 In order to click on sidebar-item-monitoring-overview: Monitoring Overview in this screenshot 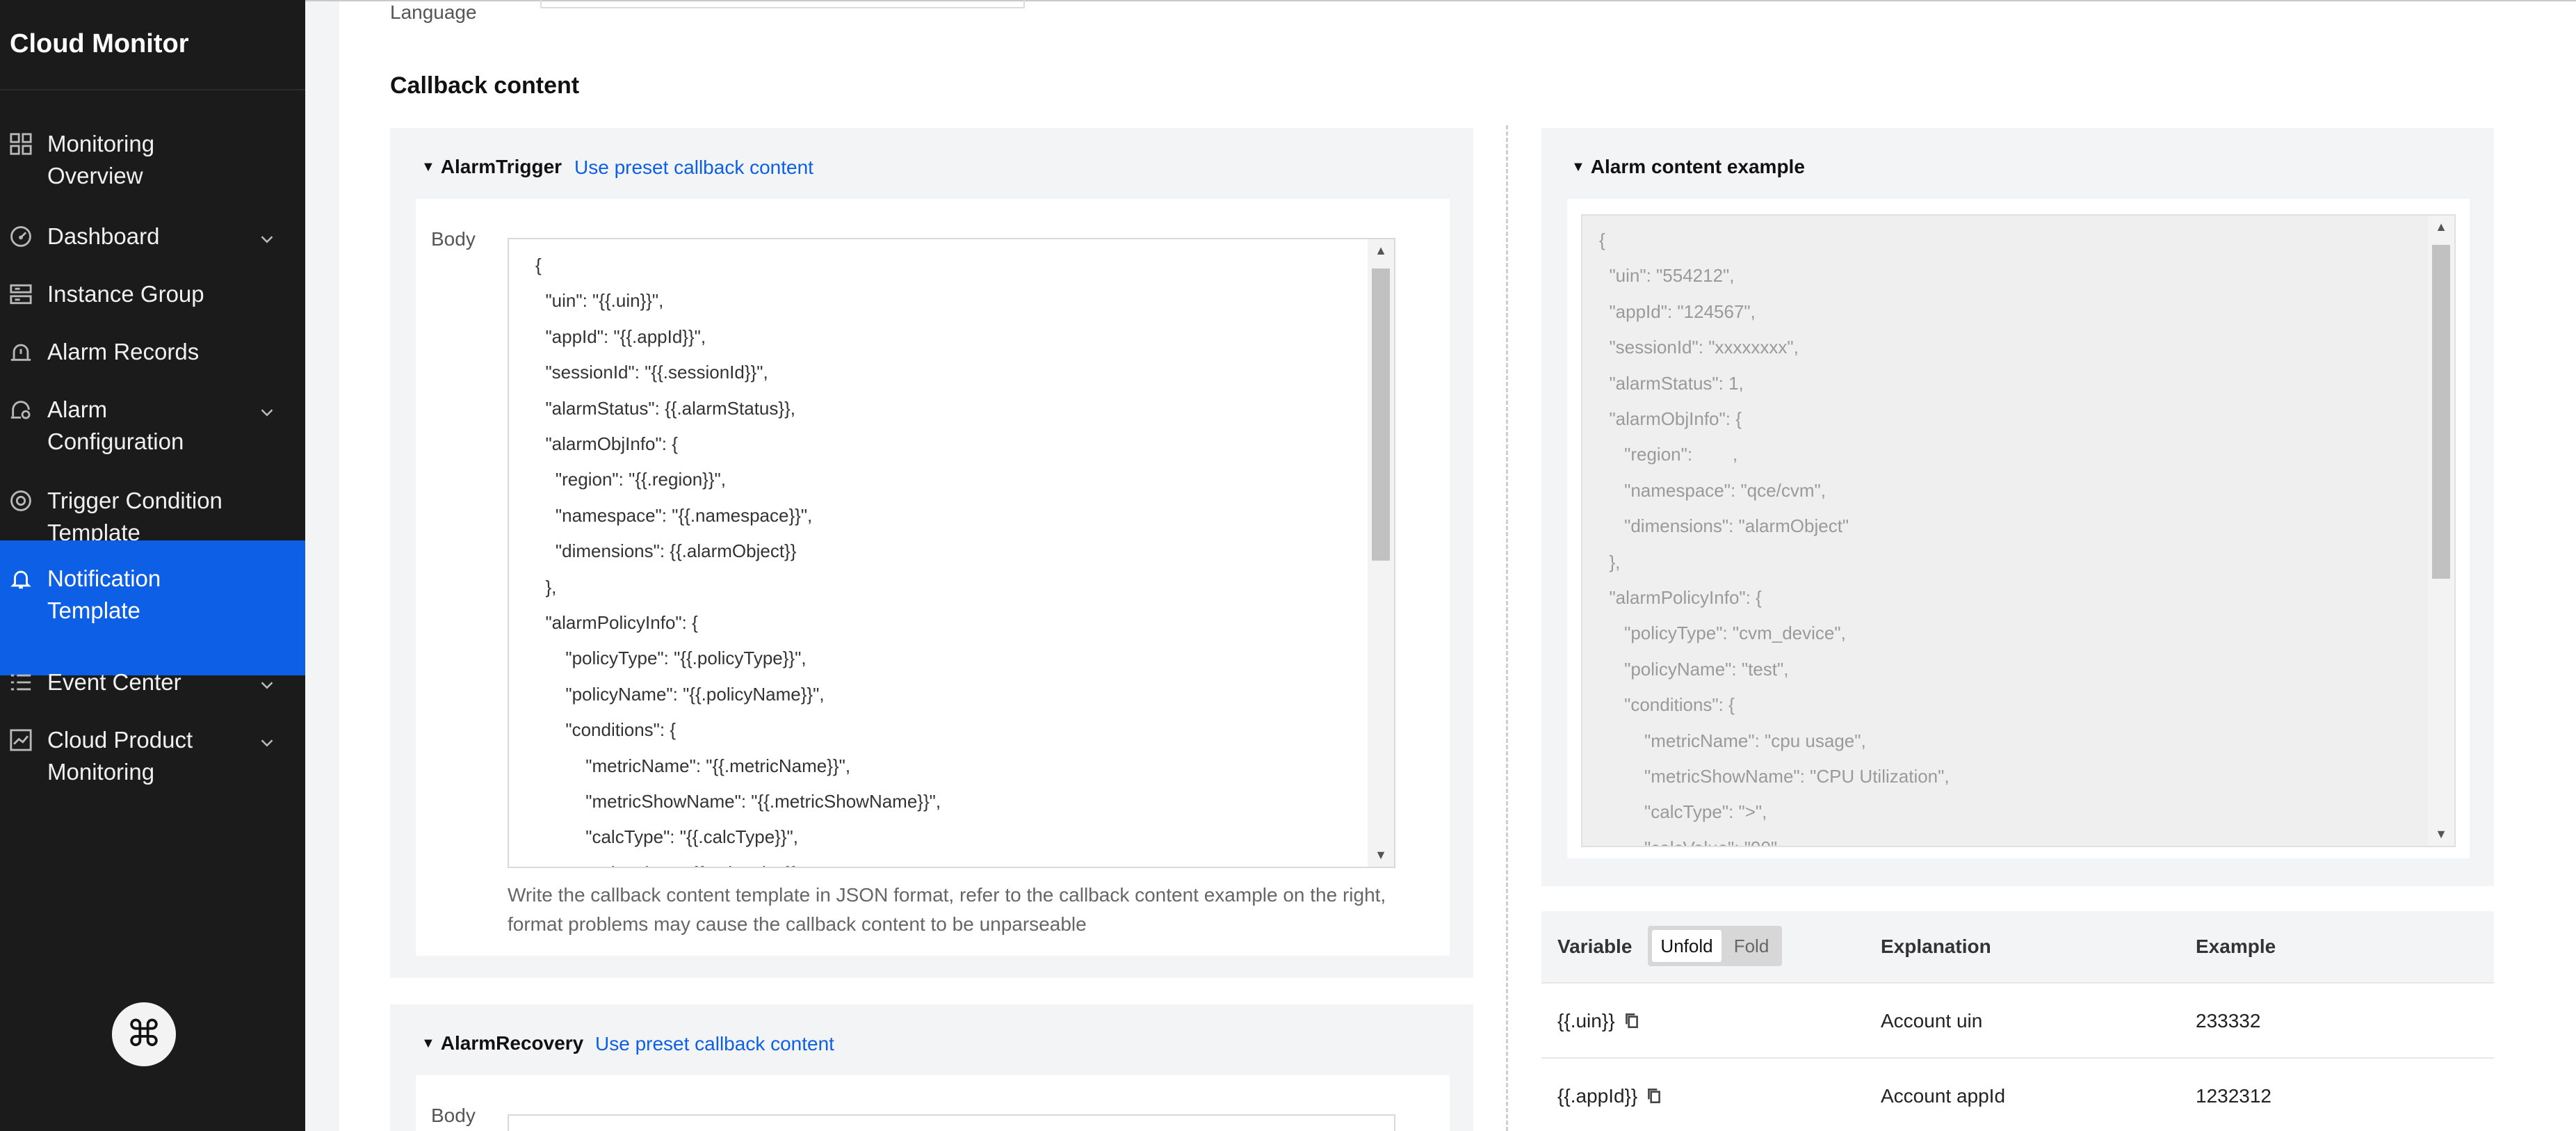, I will do `click(152, 161)`.